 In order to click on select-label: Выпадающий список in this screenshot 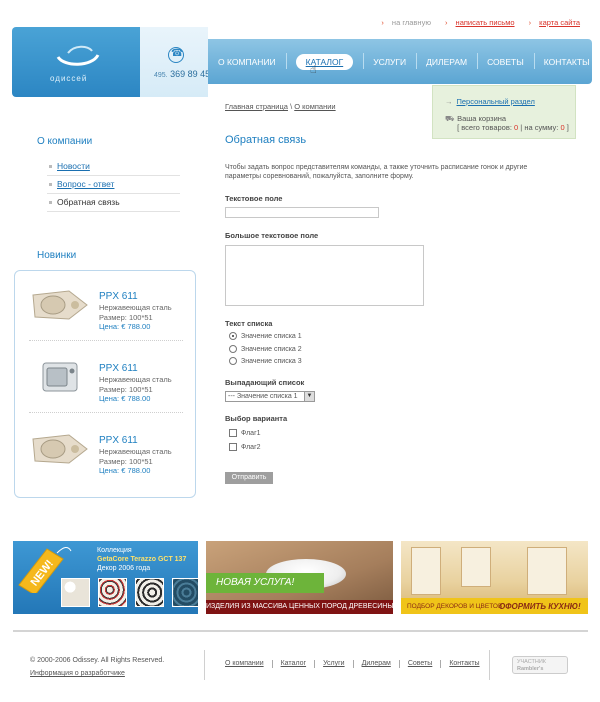, I will do `click(265, 382)`.